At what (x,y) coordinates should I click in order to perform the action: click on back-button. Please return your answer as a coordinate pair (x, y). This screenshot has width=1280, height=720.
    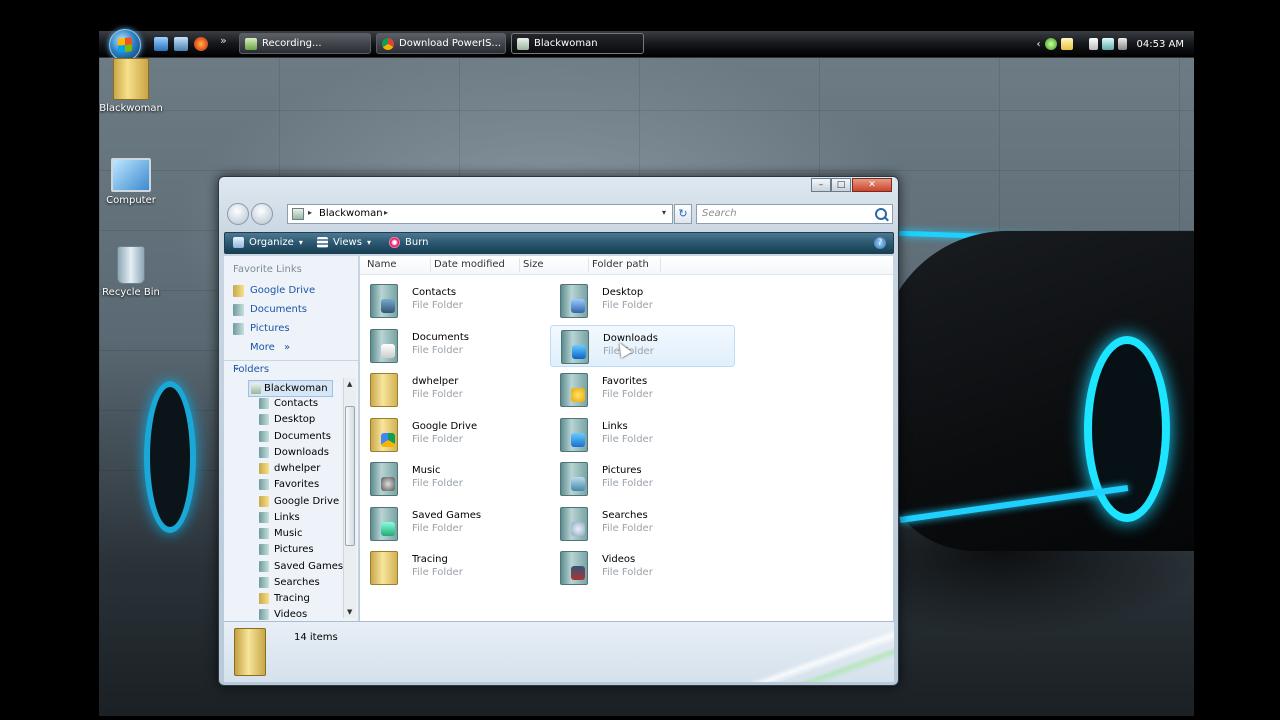
    Looking at the image, I should click on (238, 214).